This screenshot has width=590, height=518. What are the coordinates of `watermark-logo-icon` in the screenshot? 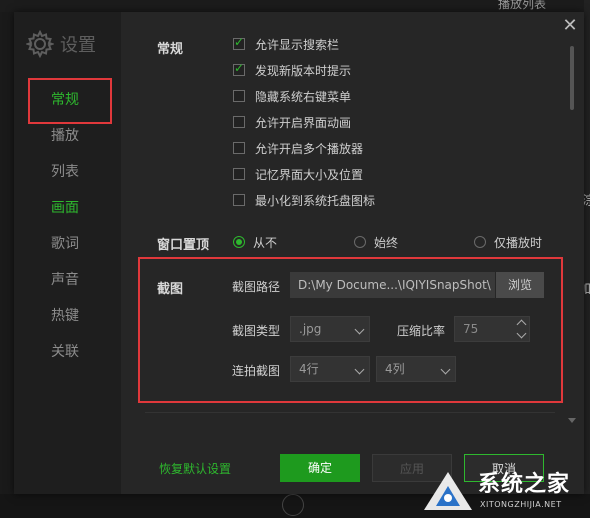 It's located at (448, 491).